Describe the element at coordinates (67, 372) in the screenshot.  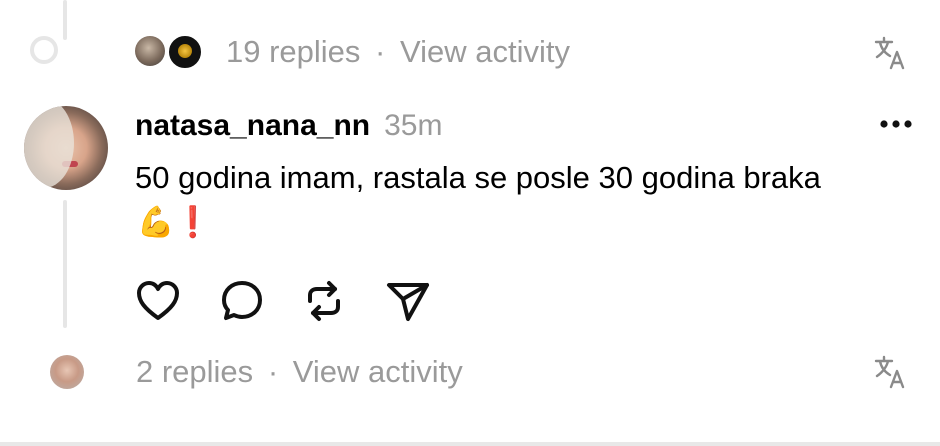
I see `bottom-reply-avatar` at that location.